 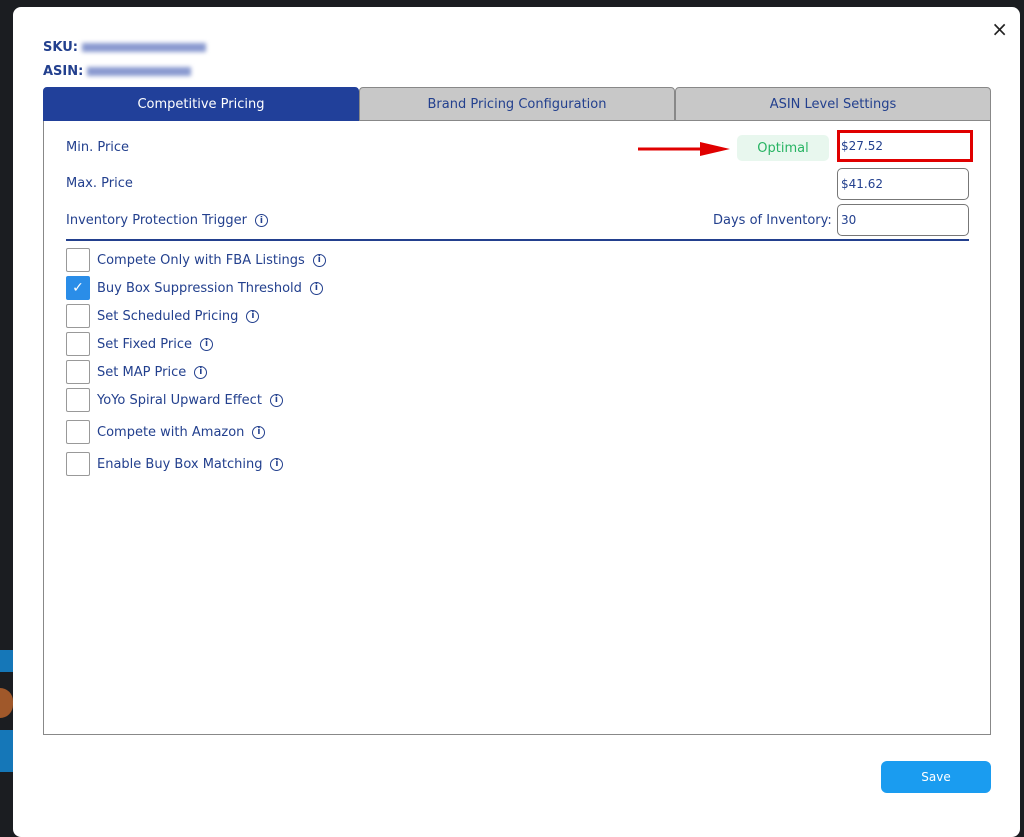 I want to click on option-row: Enable Buy Box Matching i, so click(x=175, y=464).